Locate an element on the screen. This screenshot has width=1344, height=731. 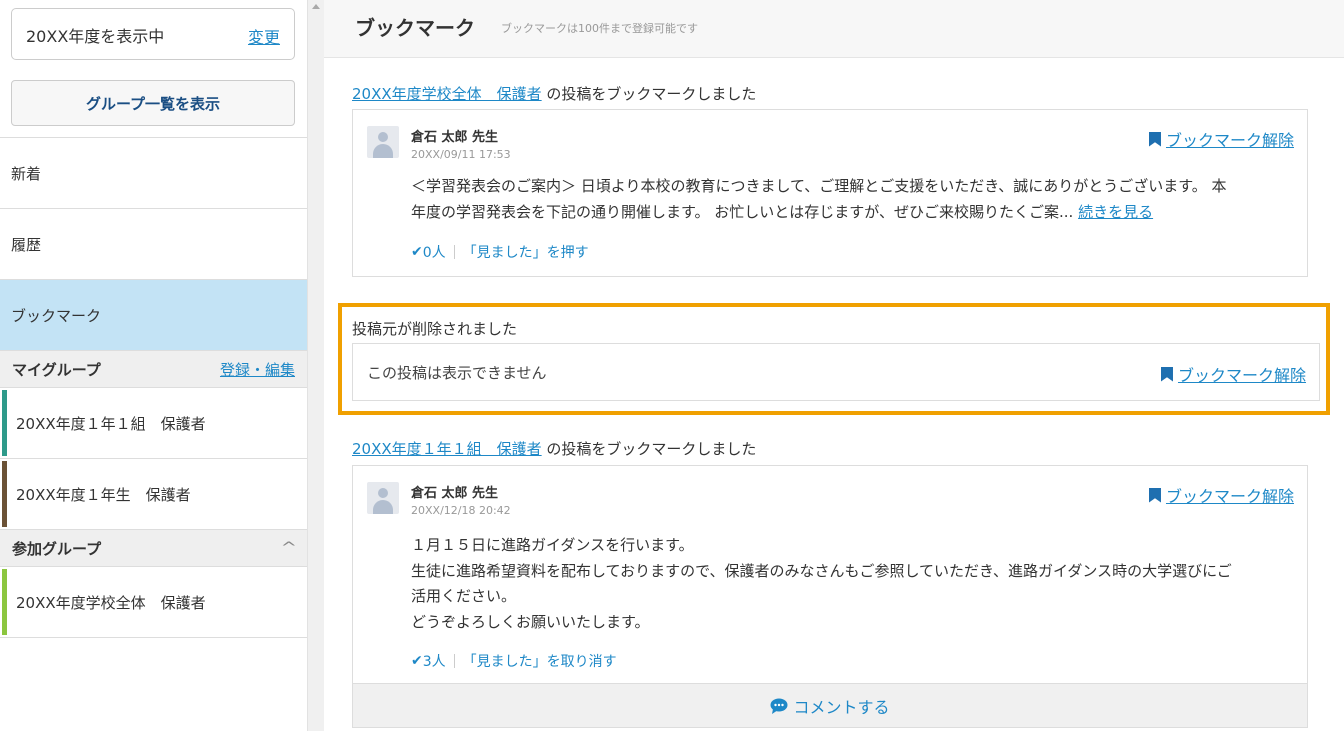
seen-action-button: 「見ました」を押す is located at coordinates (526, 252).